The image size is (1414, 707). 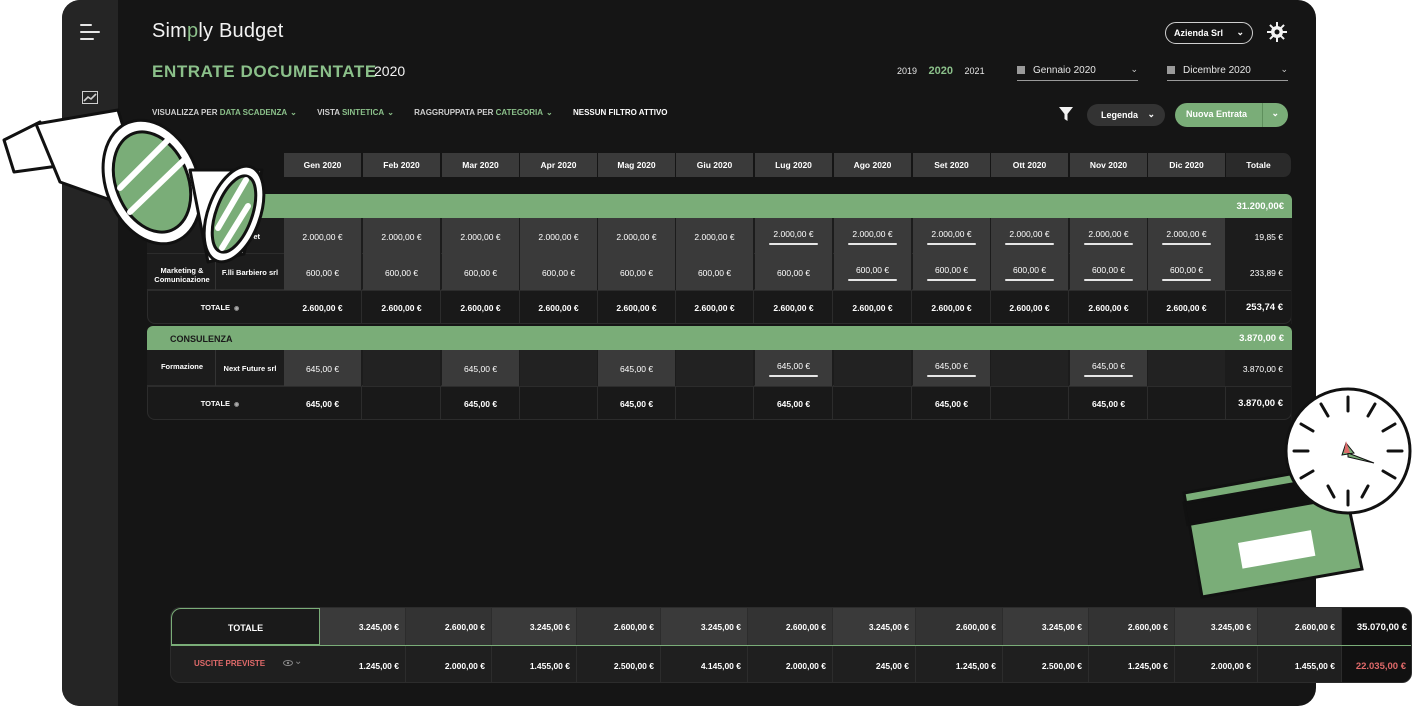 What do you see at coordinates (1264, 307) in the screenshot?
I see `cell-value: 253,74 €` at bounding box center [1264, 307].